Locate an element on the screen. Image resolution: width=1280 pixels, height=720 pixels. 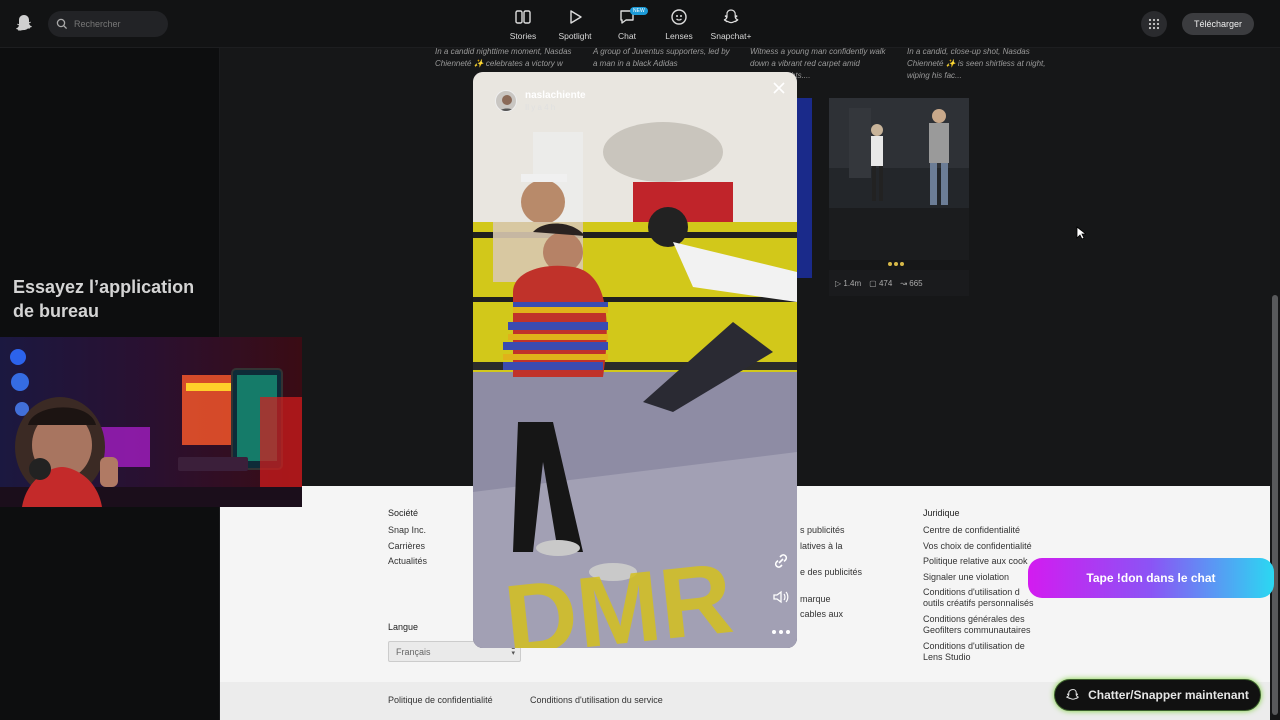
comments-stat: ▢ 474 is located at coordinates (881, 283).